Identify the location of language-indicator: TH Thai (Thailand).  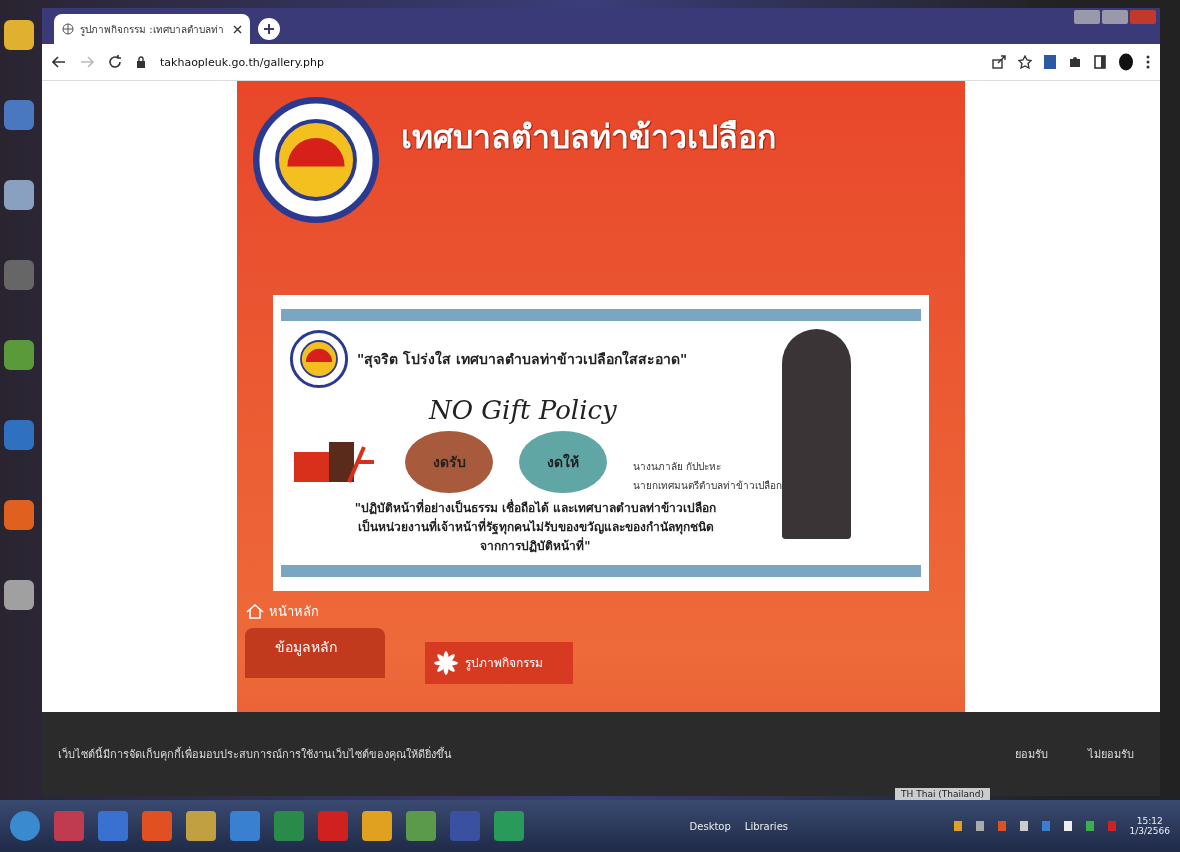
(942, 794).